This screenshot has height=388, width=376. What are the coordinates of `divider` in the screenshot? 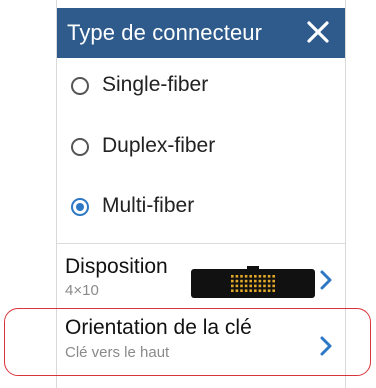 It's located at (201, 243).